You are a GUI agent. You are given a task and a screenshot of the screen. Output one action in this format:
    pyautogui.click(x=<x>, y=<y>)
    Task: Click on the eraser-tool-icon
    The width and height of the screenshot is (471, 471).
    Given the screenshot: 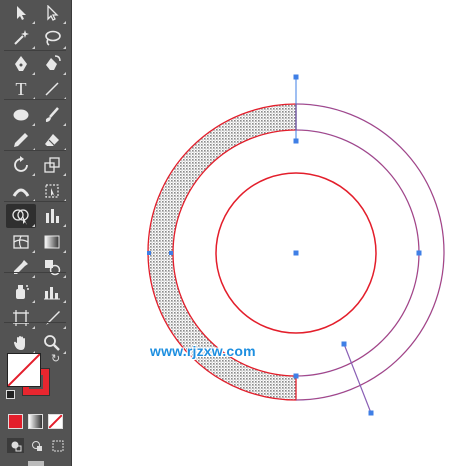 What is the action you would take?
    pyautogui.click(x=52, y=140)
    